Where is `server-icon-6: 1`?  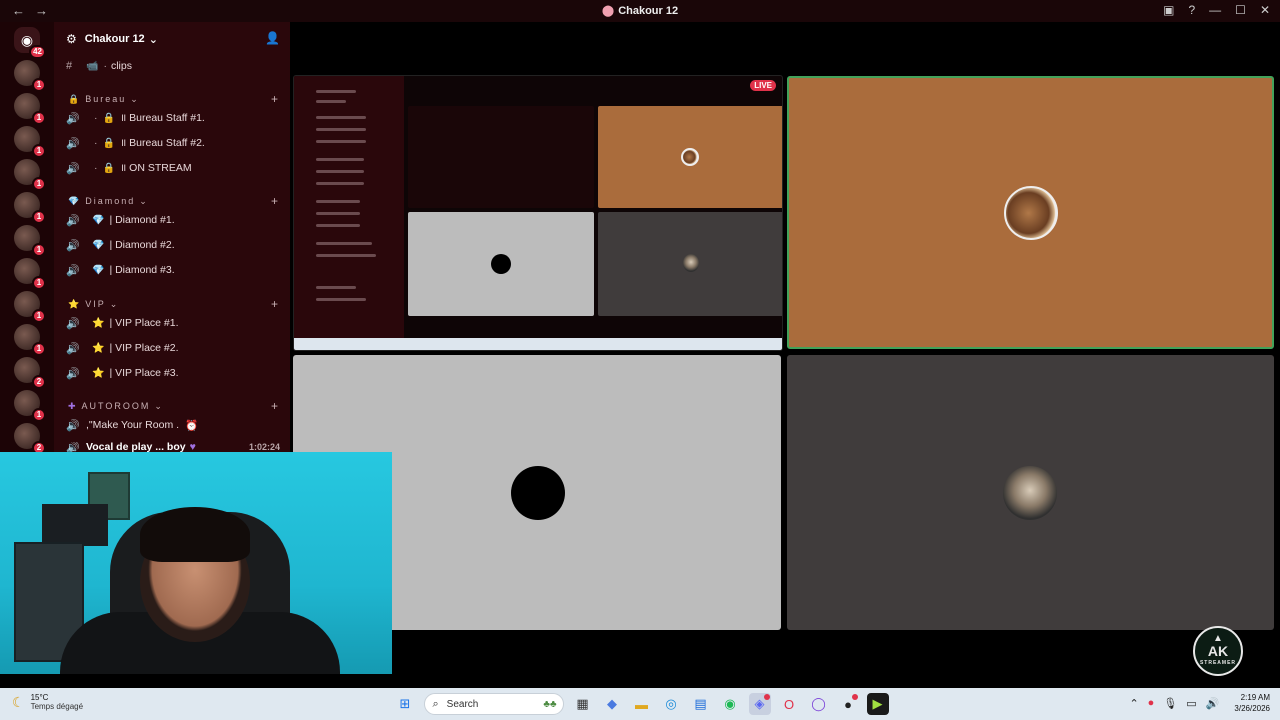 server-icon-6: 1 is located at coordinates (30, 241).